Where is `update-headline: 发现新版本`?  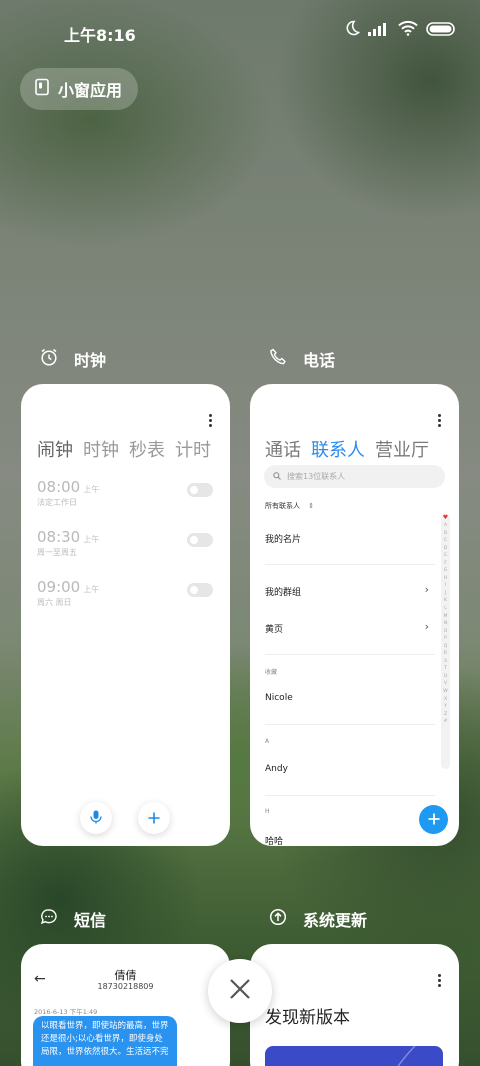 update-headline: 发现新版本 is located at coordinates (307, 1018).